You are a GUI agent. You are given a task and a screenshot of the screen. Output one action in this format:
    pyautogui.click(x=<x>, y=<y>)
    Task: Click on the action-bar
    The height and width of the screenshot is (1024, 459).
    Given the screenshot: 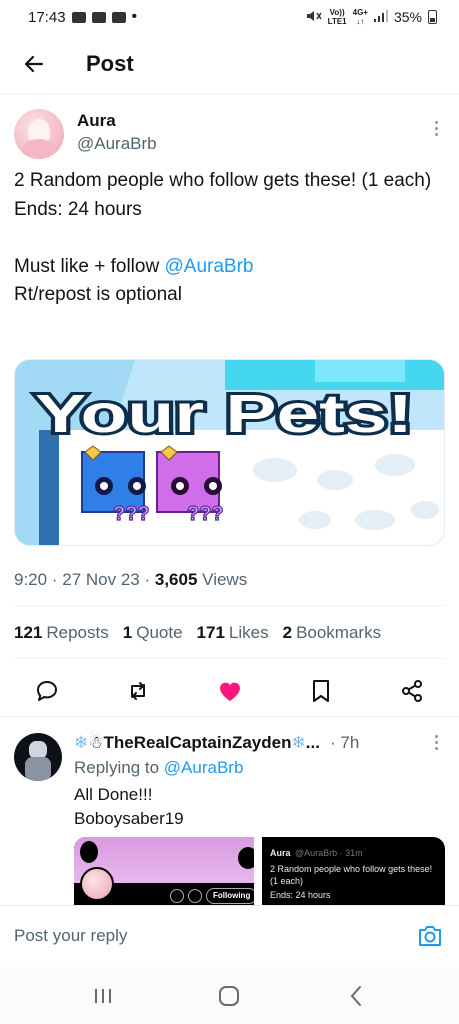 What is the action you would take?
    pyautogui.click(x=229, y=691)
    